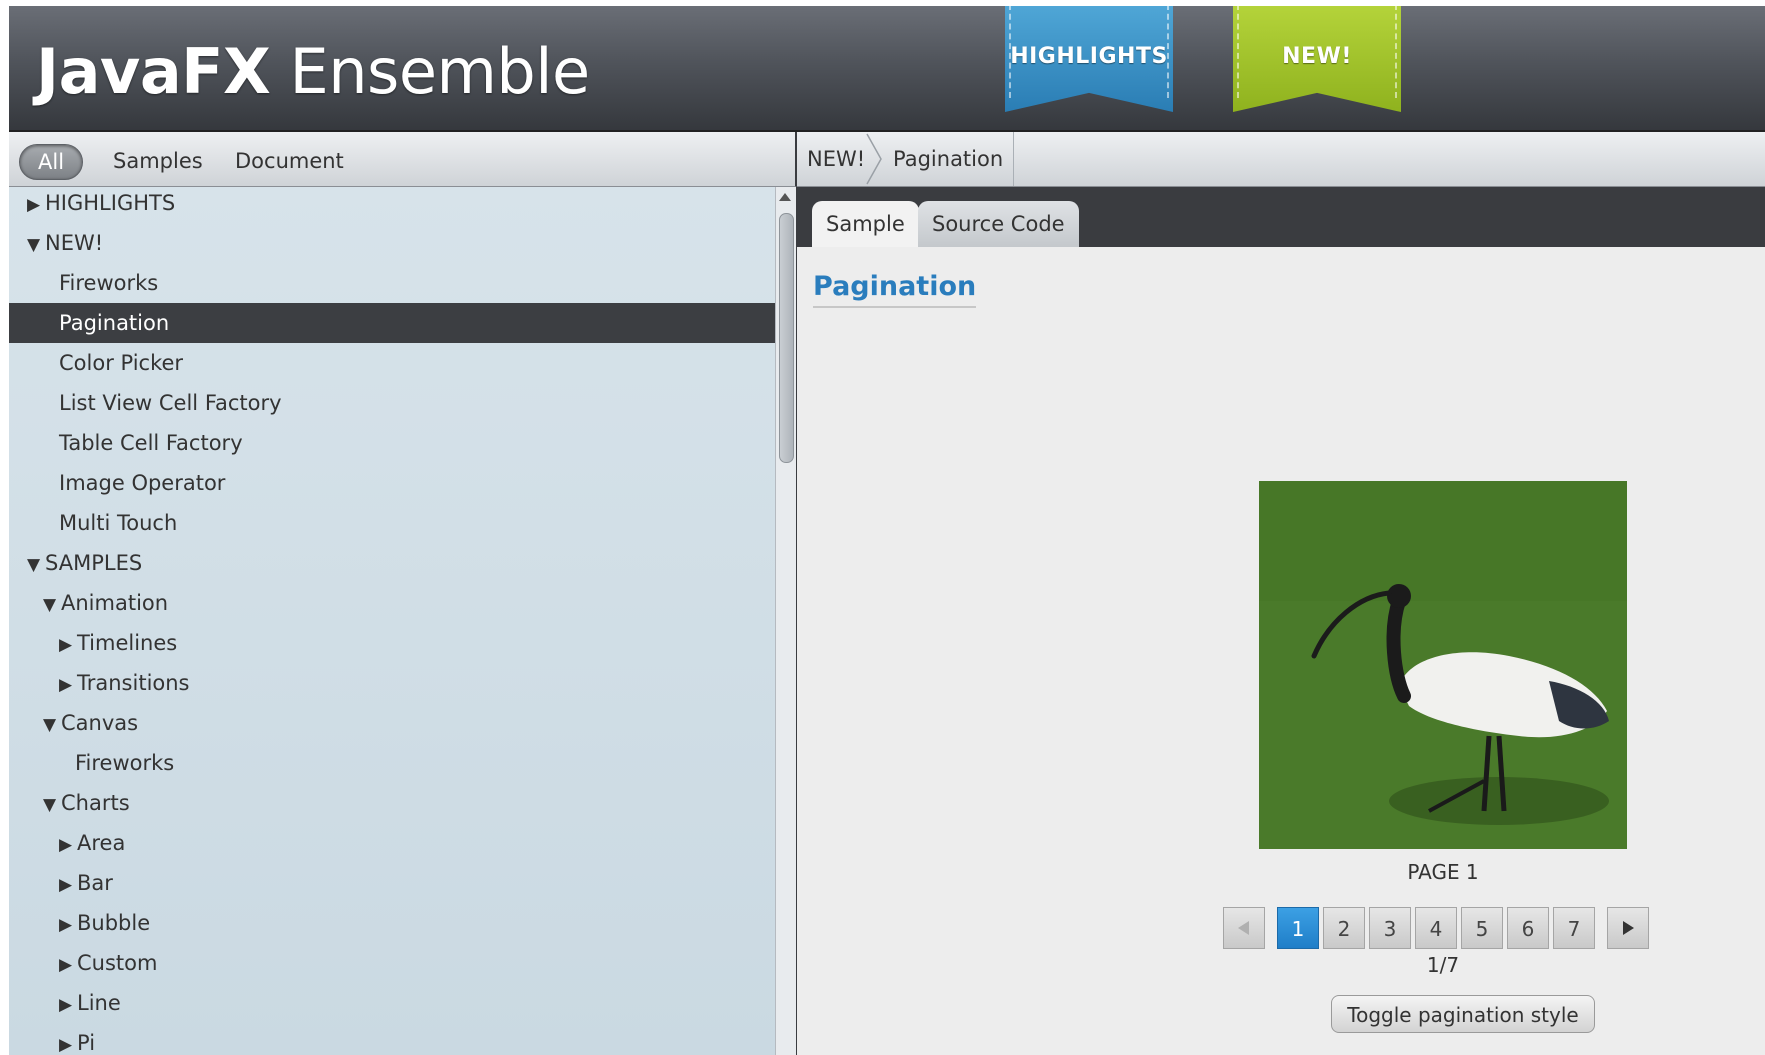 Image resolution: width=1765 pixels, height=1055 pixels. Describe the element at coordinates (392, 603) in the screenshot. I see `tree-item: ▼ Animation` at that location.